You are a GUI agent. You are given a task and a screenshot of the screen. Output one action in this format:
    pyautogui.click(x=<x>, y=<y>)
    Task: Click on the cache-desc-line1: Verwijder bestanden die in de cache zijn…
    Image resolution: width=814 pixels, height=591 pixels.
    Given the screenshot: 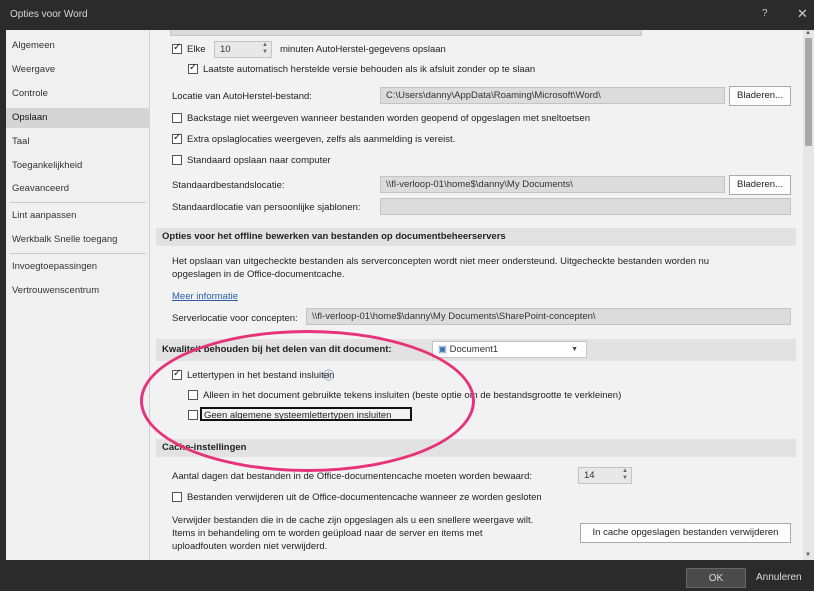 What is the action you would take?
    pyautogui.click(x=353, y=520)
    